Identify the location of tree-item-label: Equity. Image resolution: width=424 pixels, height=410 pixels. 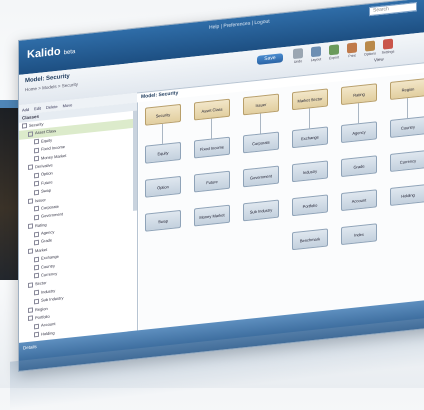
(47, 140).